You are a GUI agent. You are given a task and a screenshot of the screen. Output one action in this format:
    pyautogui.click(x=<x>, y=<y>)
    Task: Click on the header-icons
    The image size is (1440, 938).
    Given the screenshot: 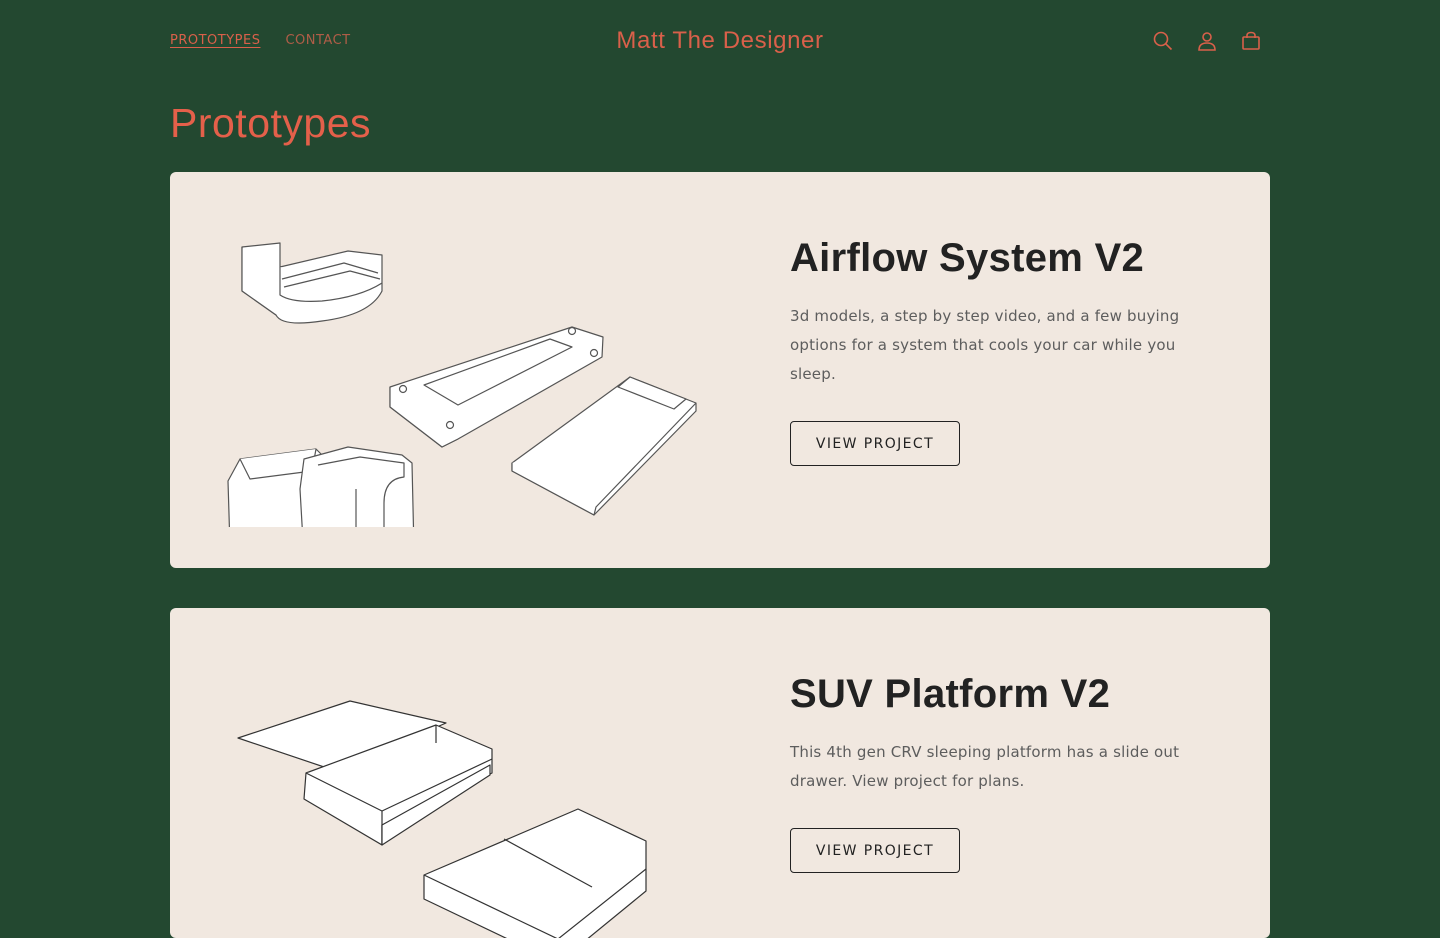 What is the action you would take?
    pyautogui.click(x=1207, y=41)
    